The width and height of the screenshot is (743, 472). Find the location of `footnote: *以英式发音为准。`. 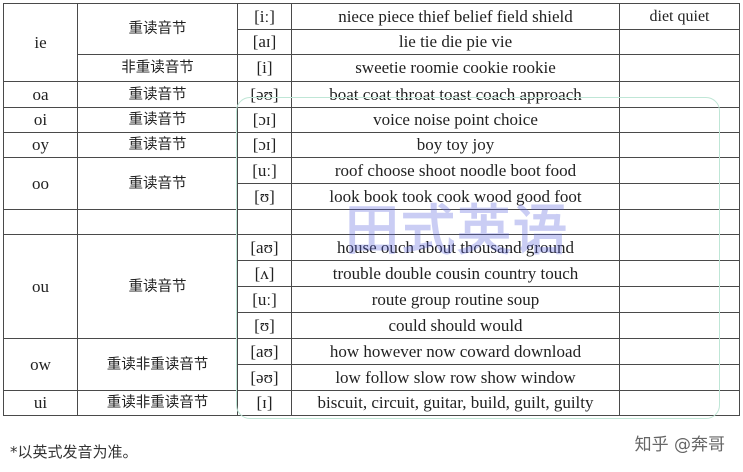

footnote: *以英式发音为准。 is located at coordinates (74, 452).